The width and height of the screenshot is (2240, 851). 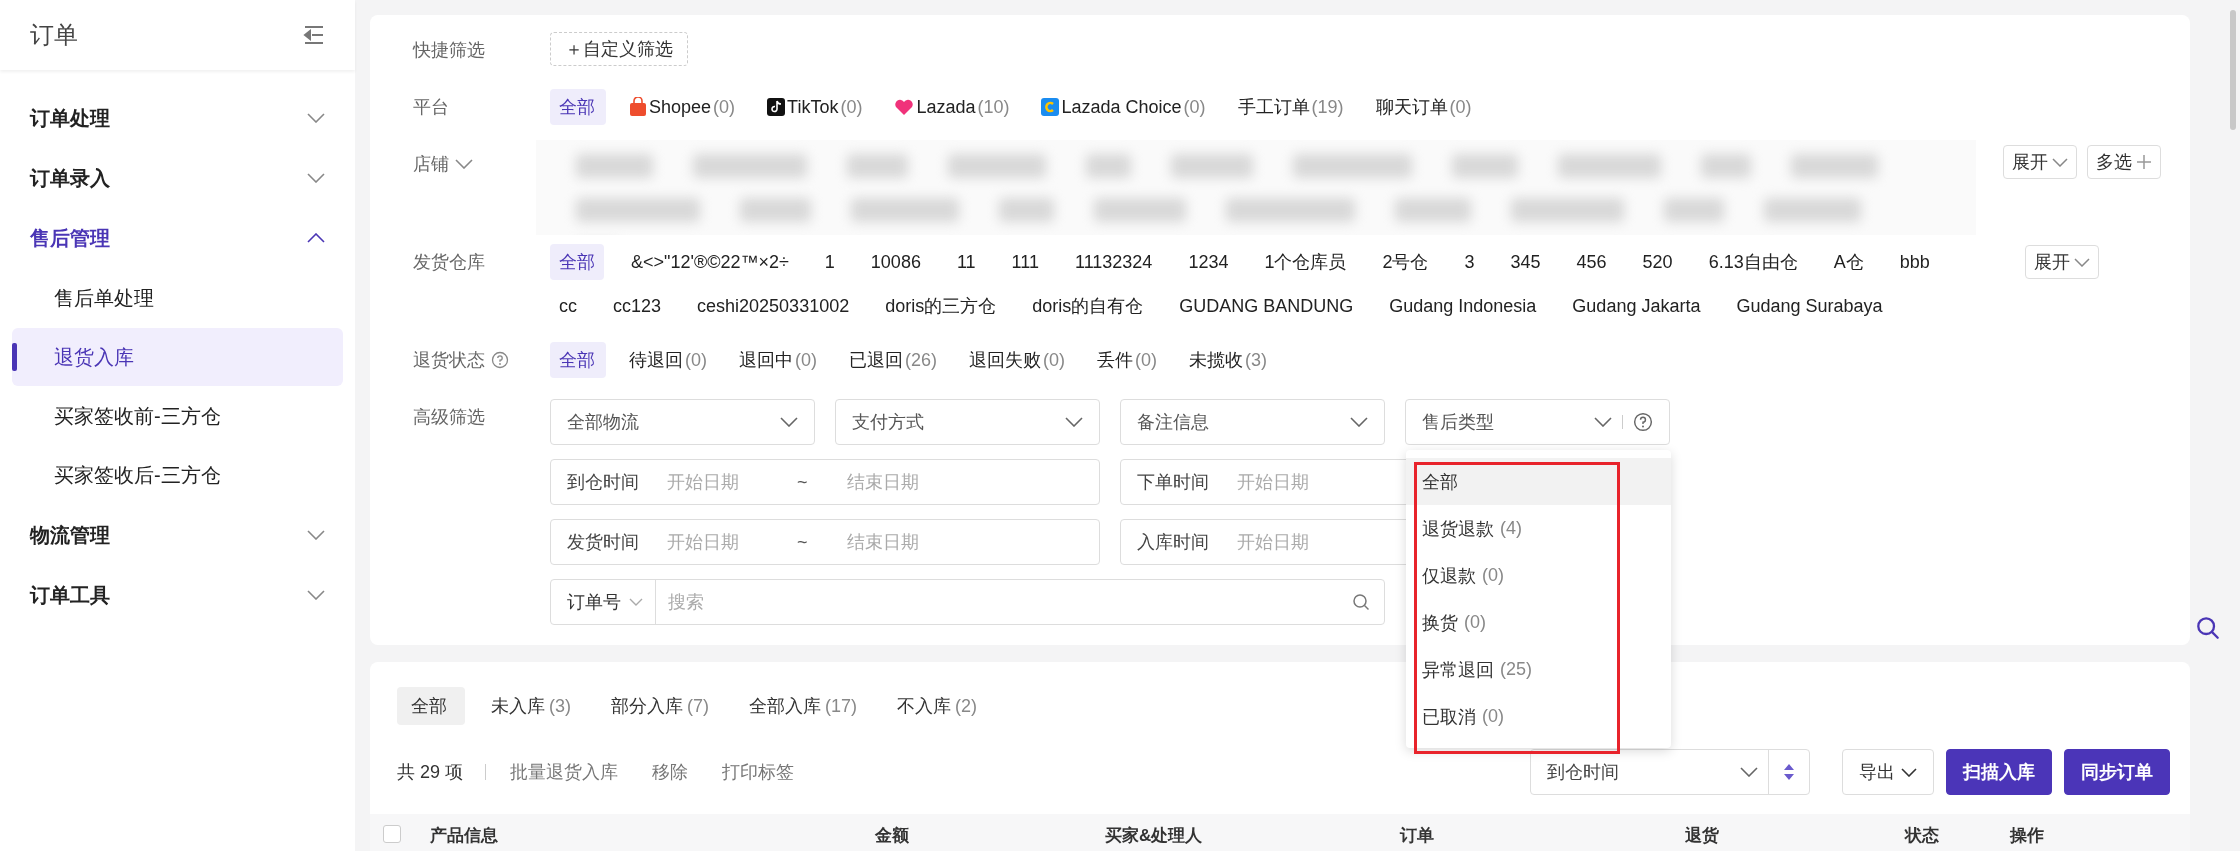 What do you see at coordinates (430, 772) in the screenshot?
I see `total-count: 共 29 项` at bounding box center [430, 772].